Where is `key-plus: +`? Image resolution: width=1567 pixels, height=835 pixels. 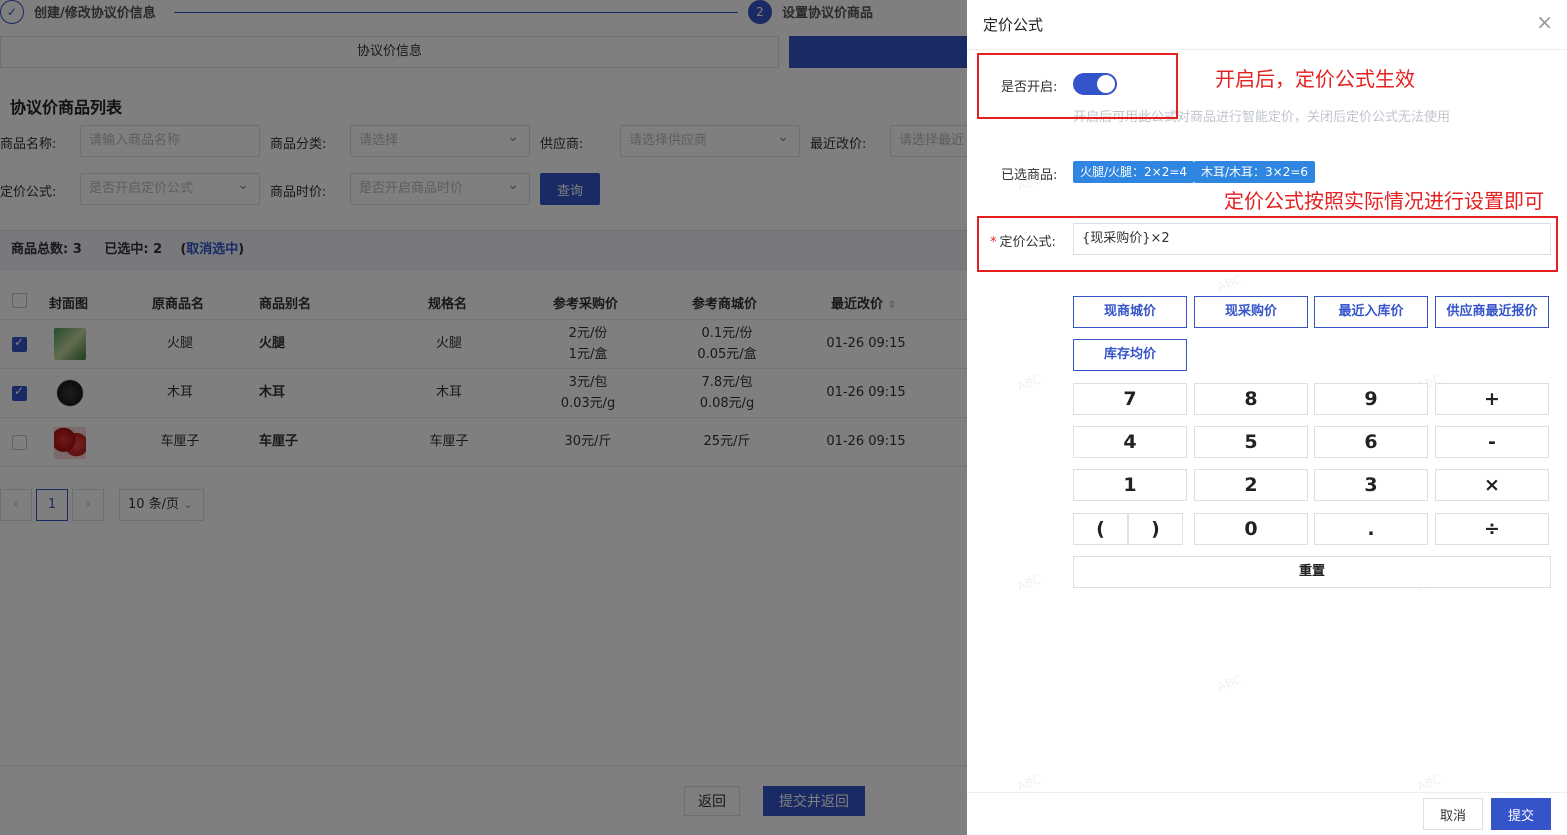
key-plus: + is located at coordinates (1492, 399).